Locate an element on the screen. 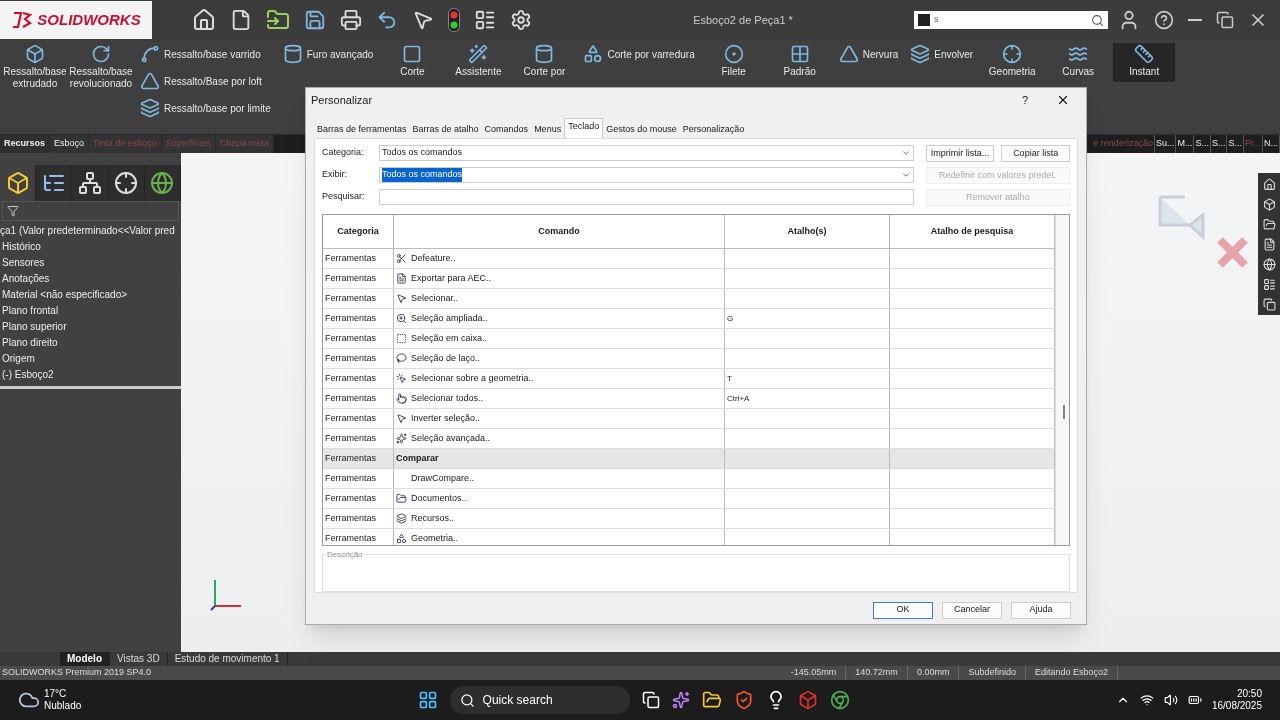  ribbon-tool-button: Ressalto/Base por loft is located at coordinates (205, 81).